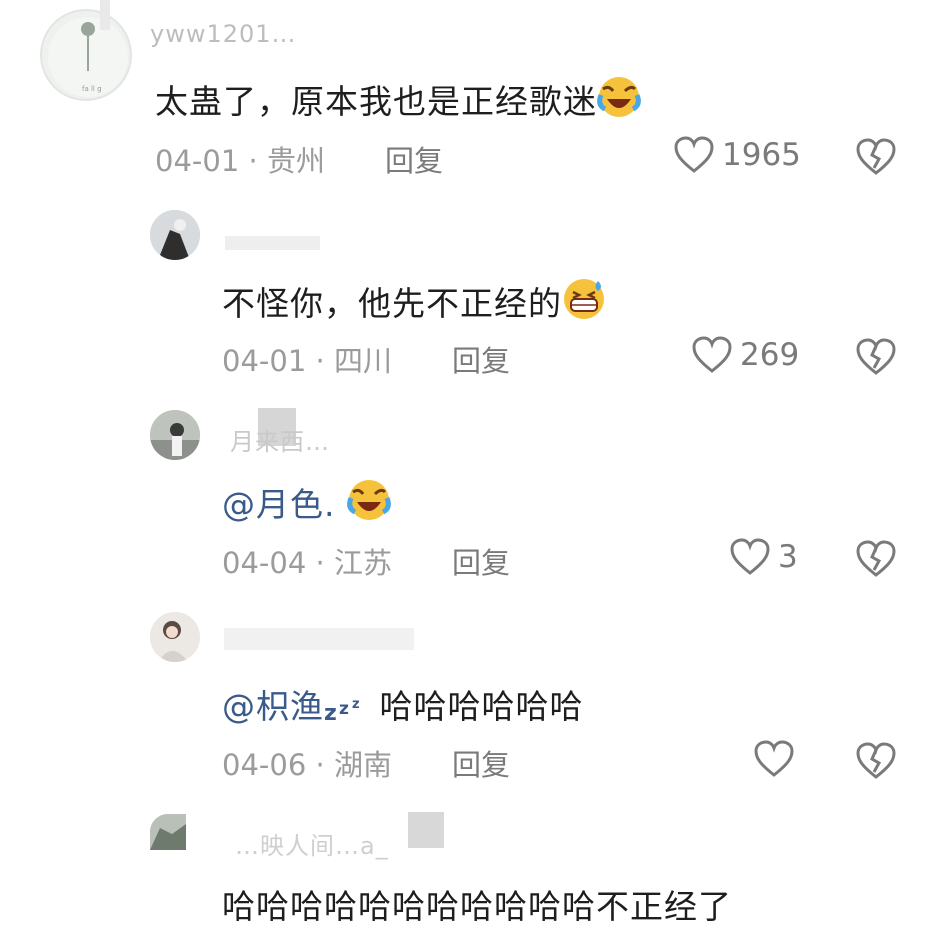  I want to click on comment-body: 哈哈哈哈哈哈, so click(481, 706).